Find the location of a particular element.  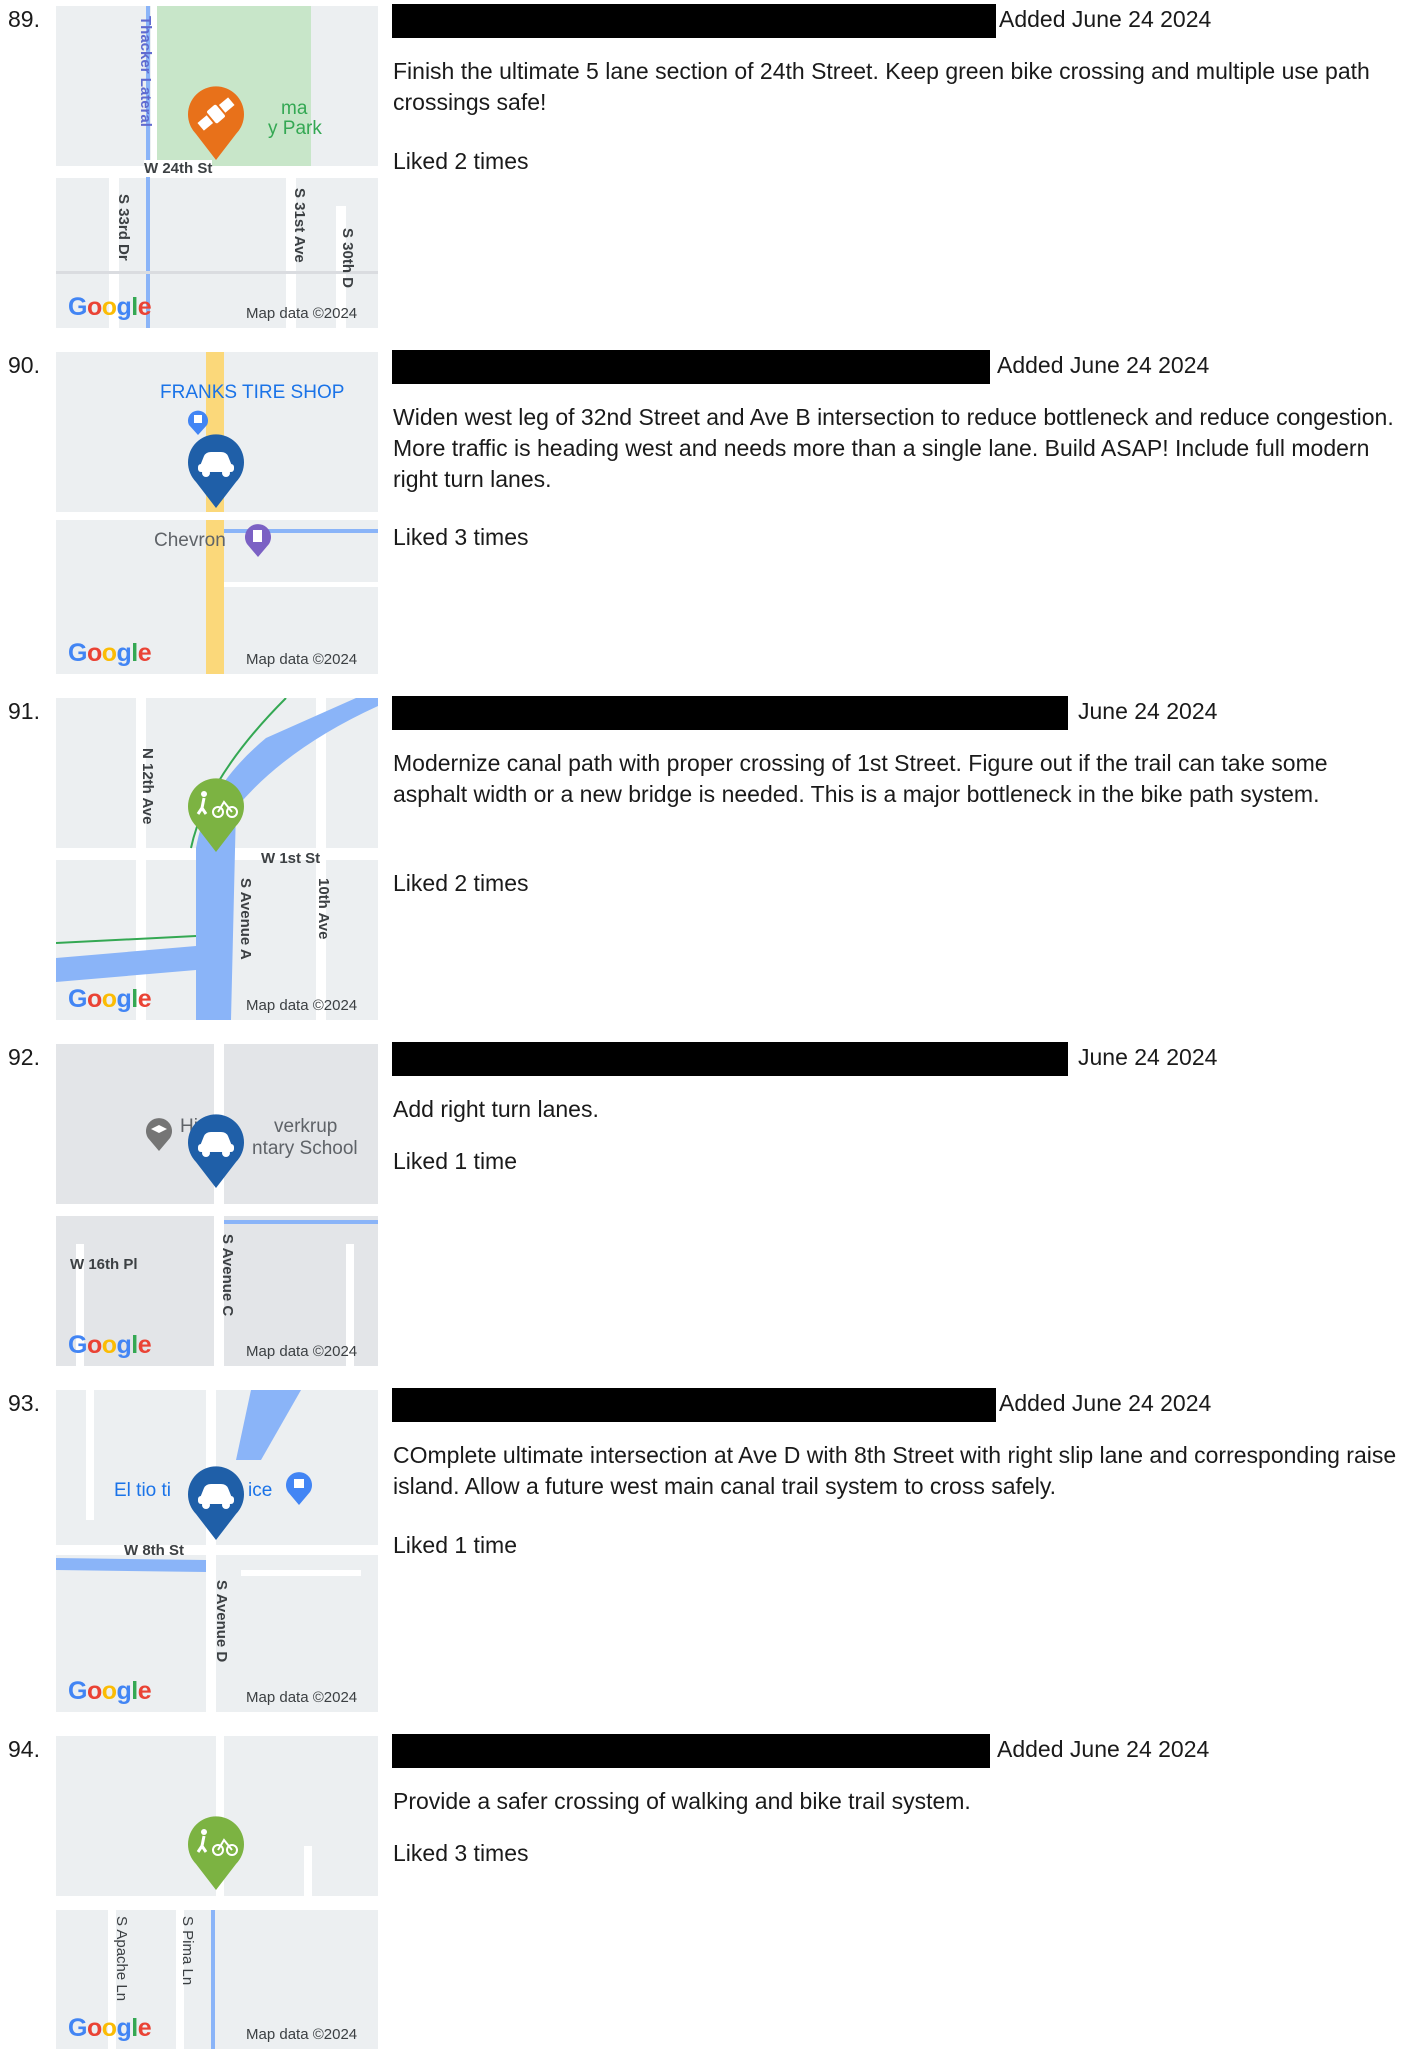

street-label: S Pima Ln is located at coordinates (187, 1951).